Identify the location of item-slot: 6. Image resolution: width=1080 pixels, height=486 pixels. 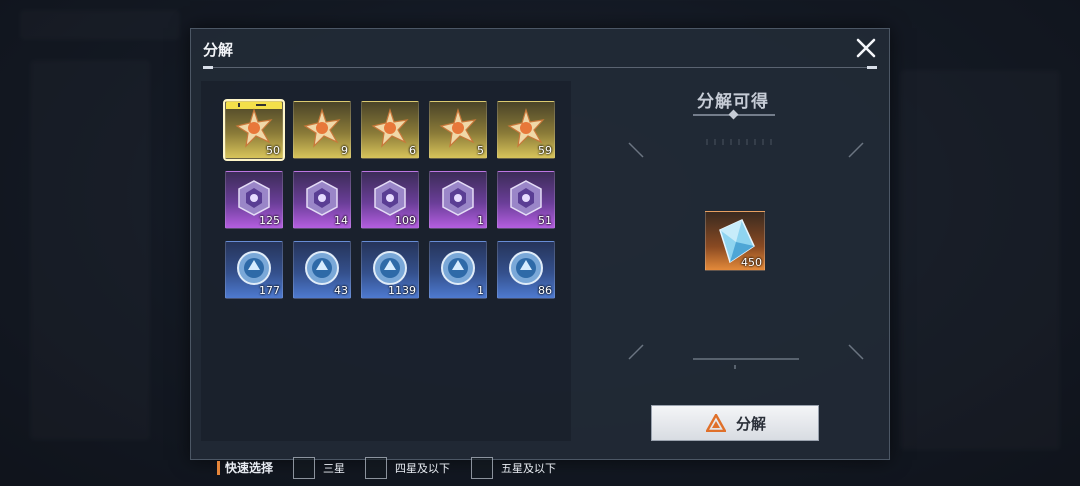
(390, 130).